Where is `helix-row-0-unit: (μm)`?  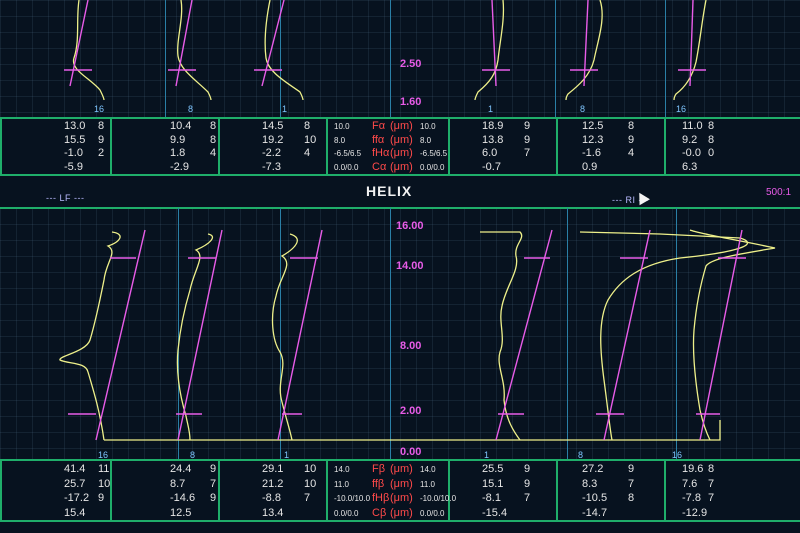 helix-row-0-unit: (μm) is located at coordinates (401, 469).